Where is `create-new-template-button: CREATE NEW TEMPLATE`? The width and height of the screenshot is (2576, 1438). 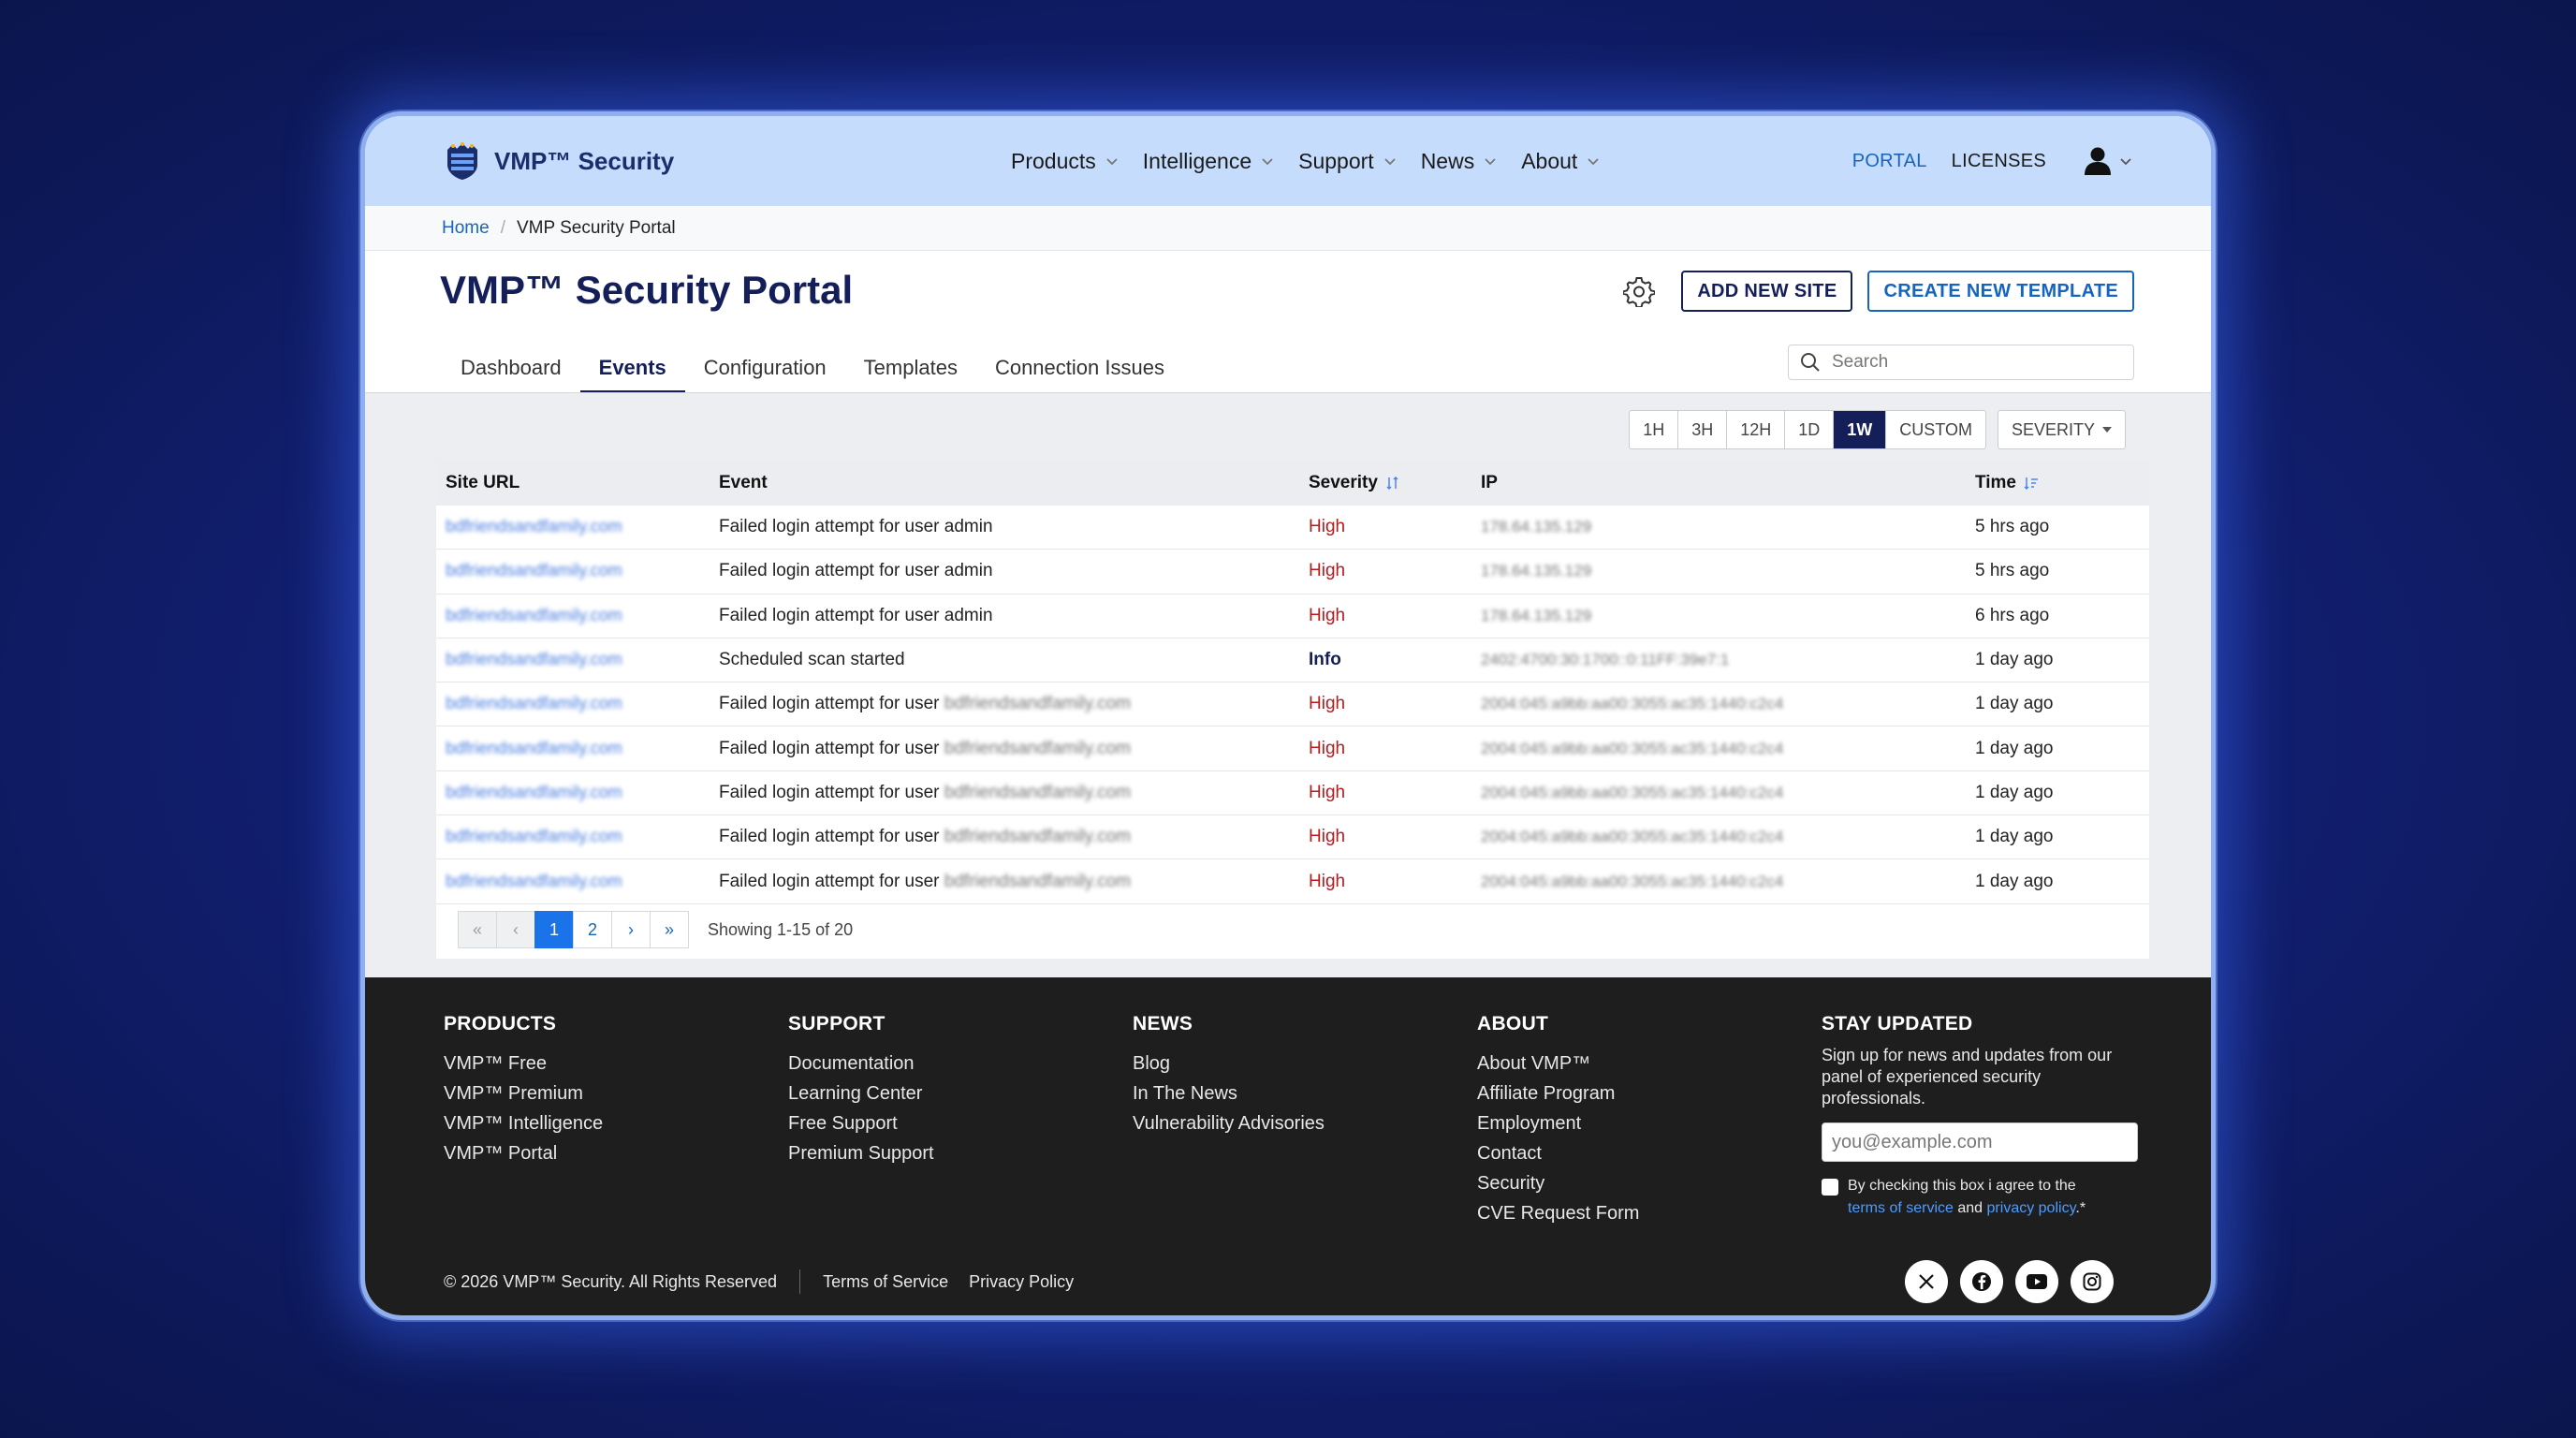 create-new-template-button: CREATE NEW TEMPLATE is located at coordinates (2000, 291).